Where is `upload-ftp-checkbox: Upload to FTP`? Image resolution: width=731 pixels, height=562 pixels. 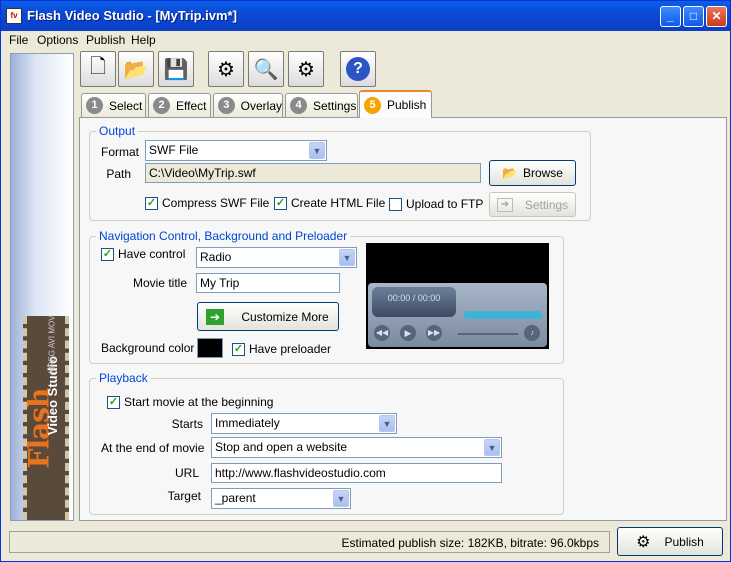
upload-ftp-checkbox: Upload to FTP is located at coordinates (436, 204).